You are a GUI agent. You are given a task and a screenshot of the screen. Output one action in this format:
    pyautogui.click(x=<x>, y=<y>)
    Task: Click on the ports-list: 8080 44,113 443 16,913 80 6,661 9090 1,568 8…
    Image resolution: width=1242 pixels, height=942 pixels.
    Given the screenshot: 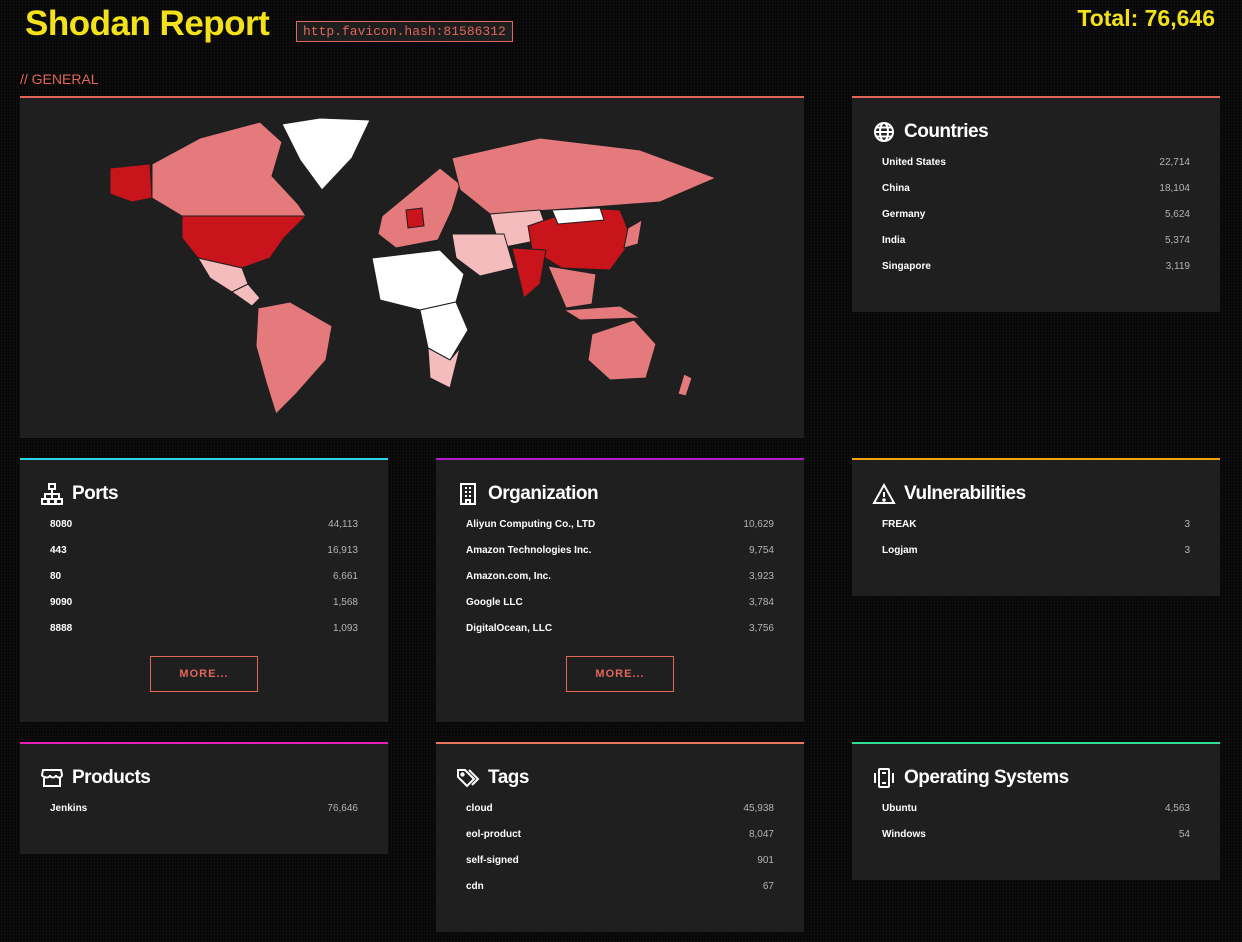 What is the action you would take?
    pyautogui.click(x=204, y=584)
    